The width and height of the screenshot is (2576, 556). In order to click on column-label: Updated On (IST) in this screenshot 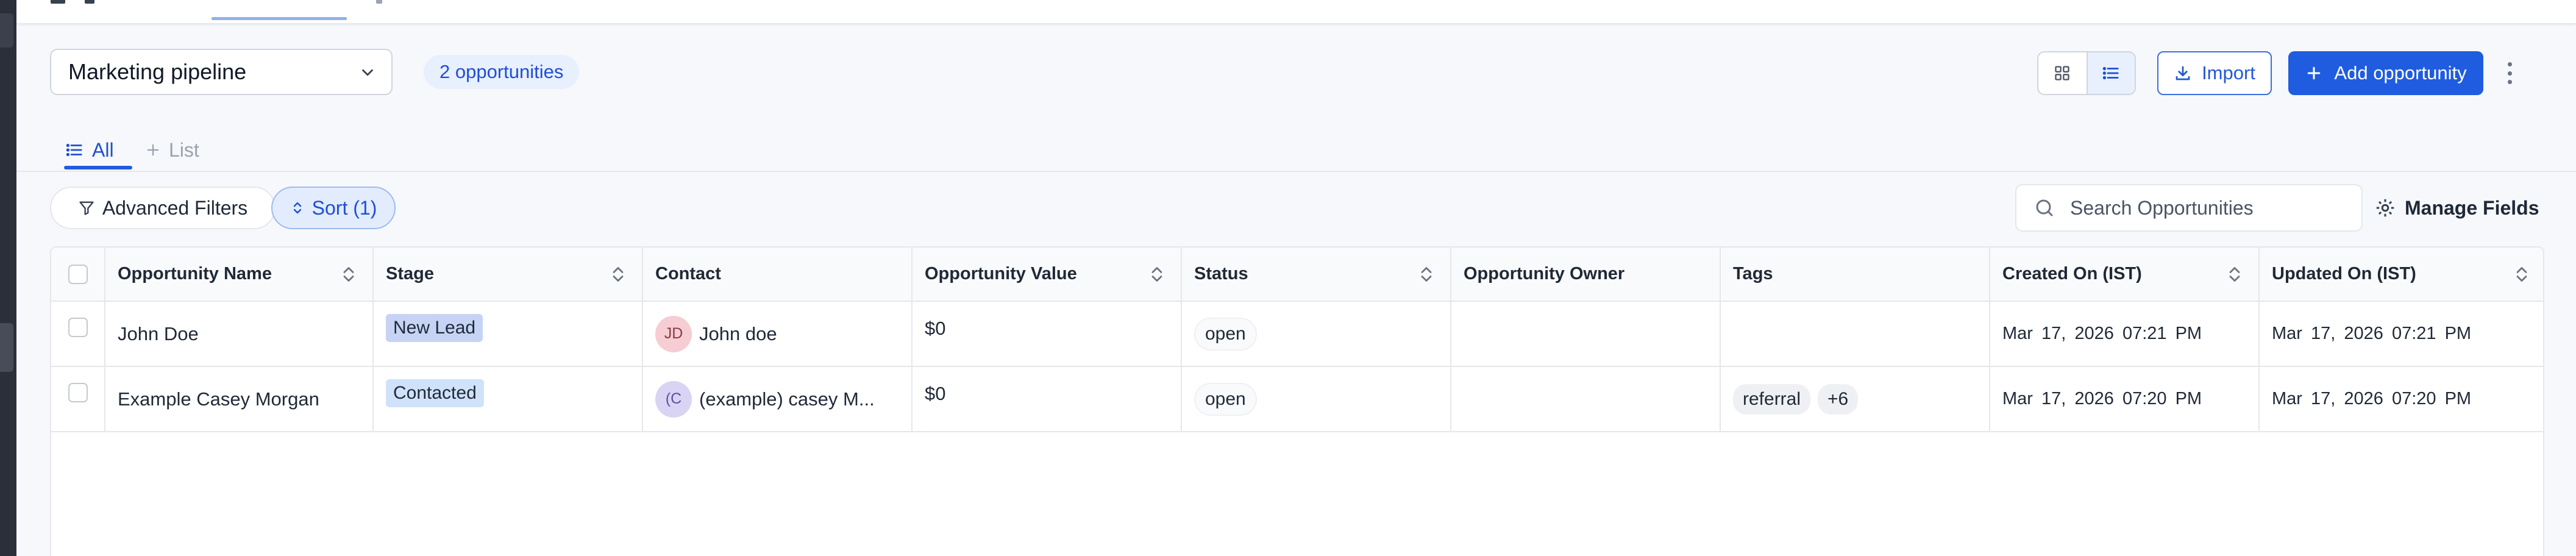, I will do `click(2344, 273)`.